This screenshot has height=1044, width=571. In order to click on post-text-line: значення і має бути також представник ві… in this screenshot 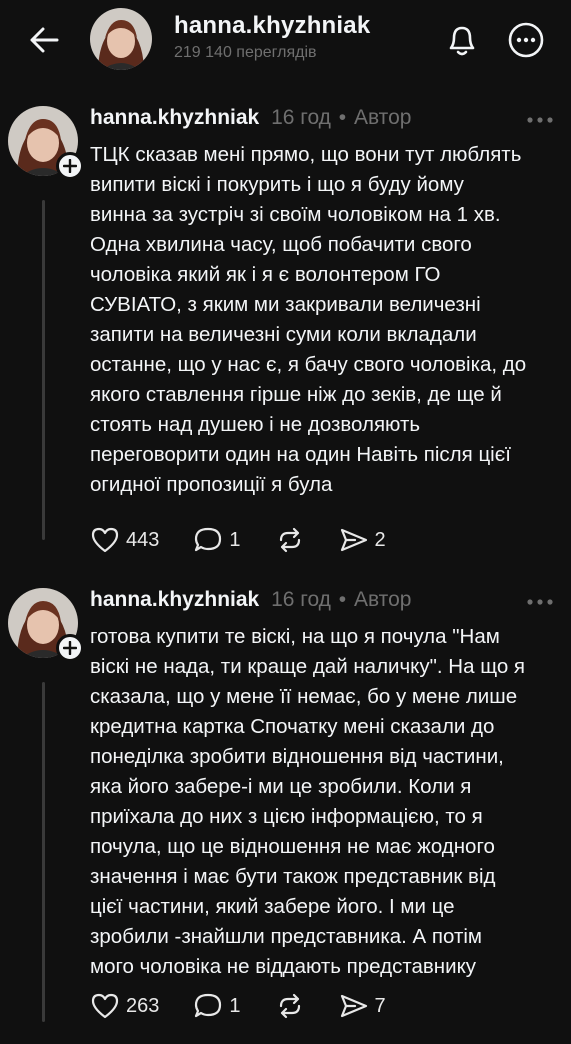, I will do `click(293, 876)`.